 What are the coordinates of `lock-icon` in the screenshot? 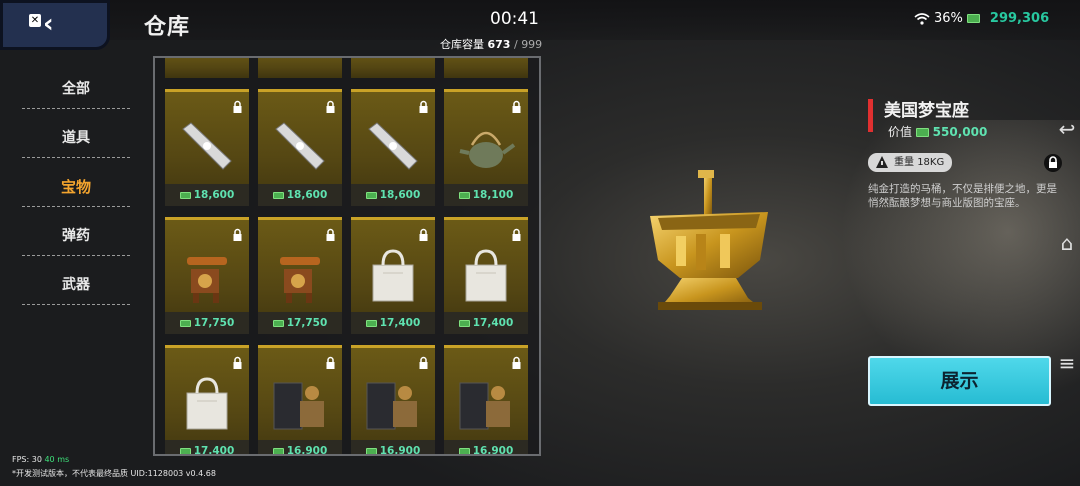 It's located at (1053, 162).